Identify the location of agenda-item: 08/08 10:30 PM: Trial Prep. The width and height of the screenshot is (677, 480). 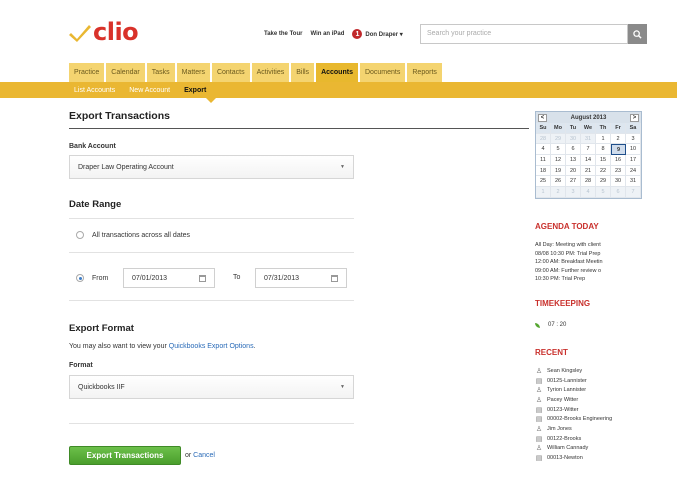
(569, 254).